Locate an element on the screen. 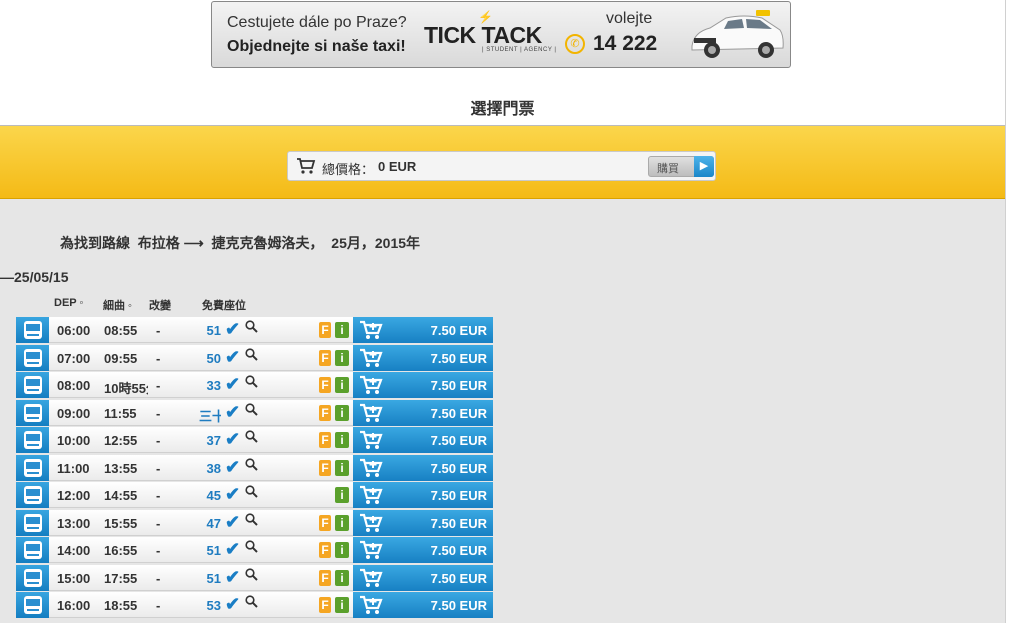 Image resolution: width=1024 pixels, height=623 pixels. connection-info: 13:00 15:55 - 47 ✔ Fi is located at coordinates (201, 522).